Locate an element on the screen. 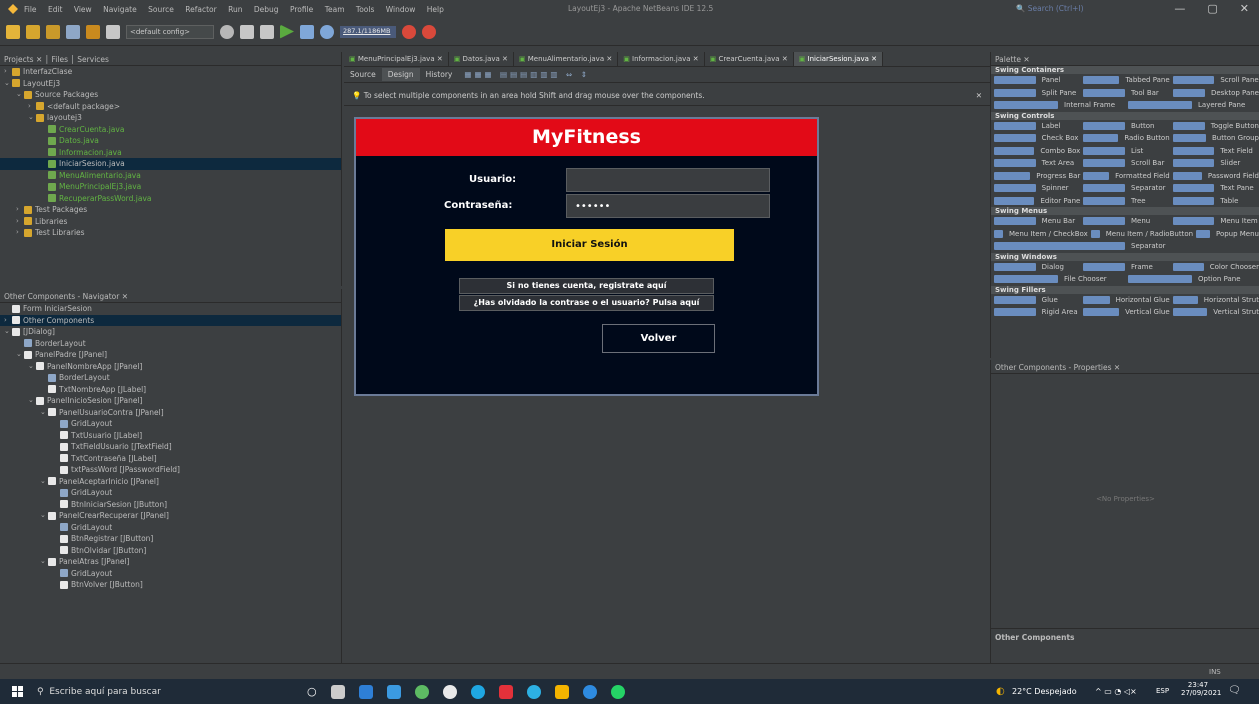  project-item: RecuperarPassWord.java is located at coordinates (170, 199).